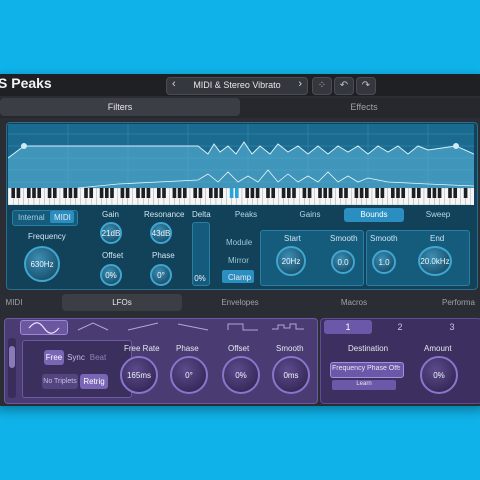 The height and width of the screenshot is (480, 480). I want to click on subtab-sweep: Sweep, so click(438, 215).